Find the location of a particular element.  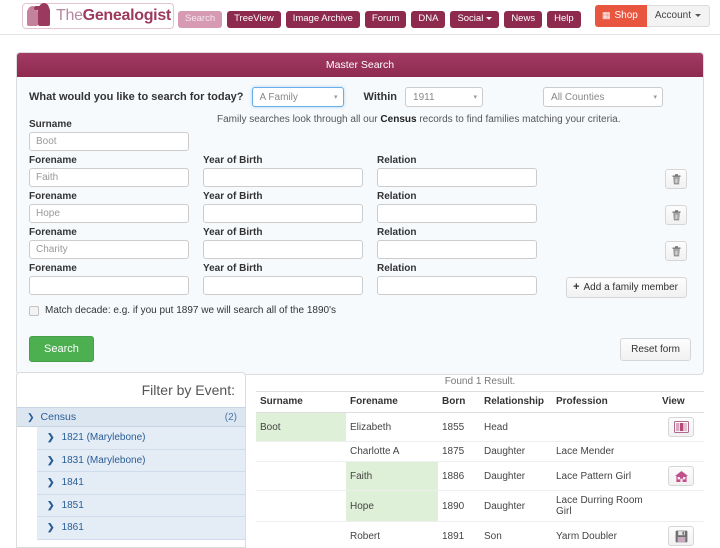

view-save-button is located at coordinates (681, 536).